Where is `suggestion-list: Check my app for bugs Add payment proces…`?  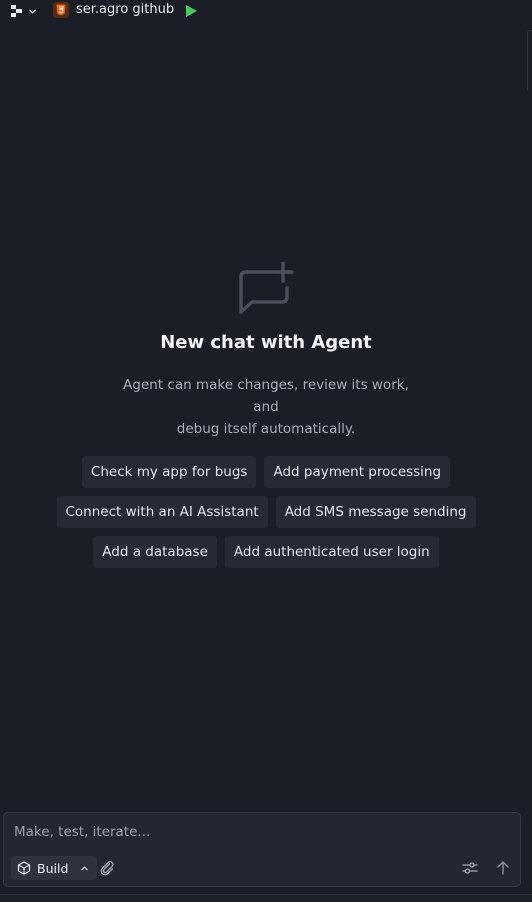 suggestion-list: Check my app for bugs Add payment proces… is located at coordinates (266, 512).